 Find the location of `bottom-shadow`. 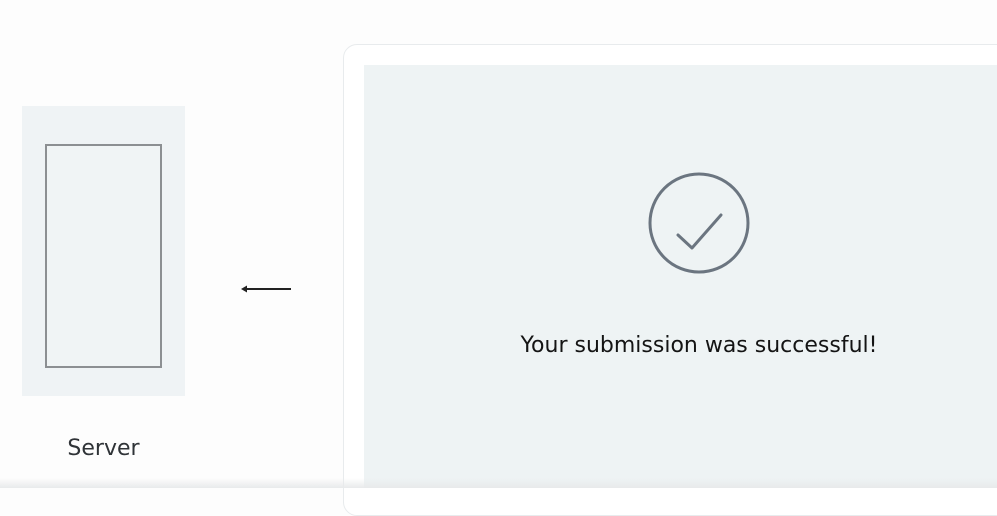

bottom-shadow is located at coordinates (498, 483).